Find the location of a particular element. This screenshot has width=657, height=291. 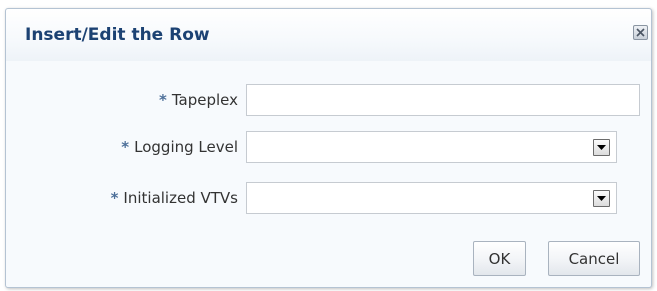

tapeplex-label: * Tapeplex is located at coordinates (198, 100).